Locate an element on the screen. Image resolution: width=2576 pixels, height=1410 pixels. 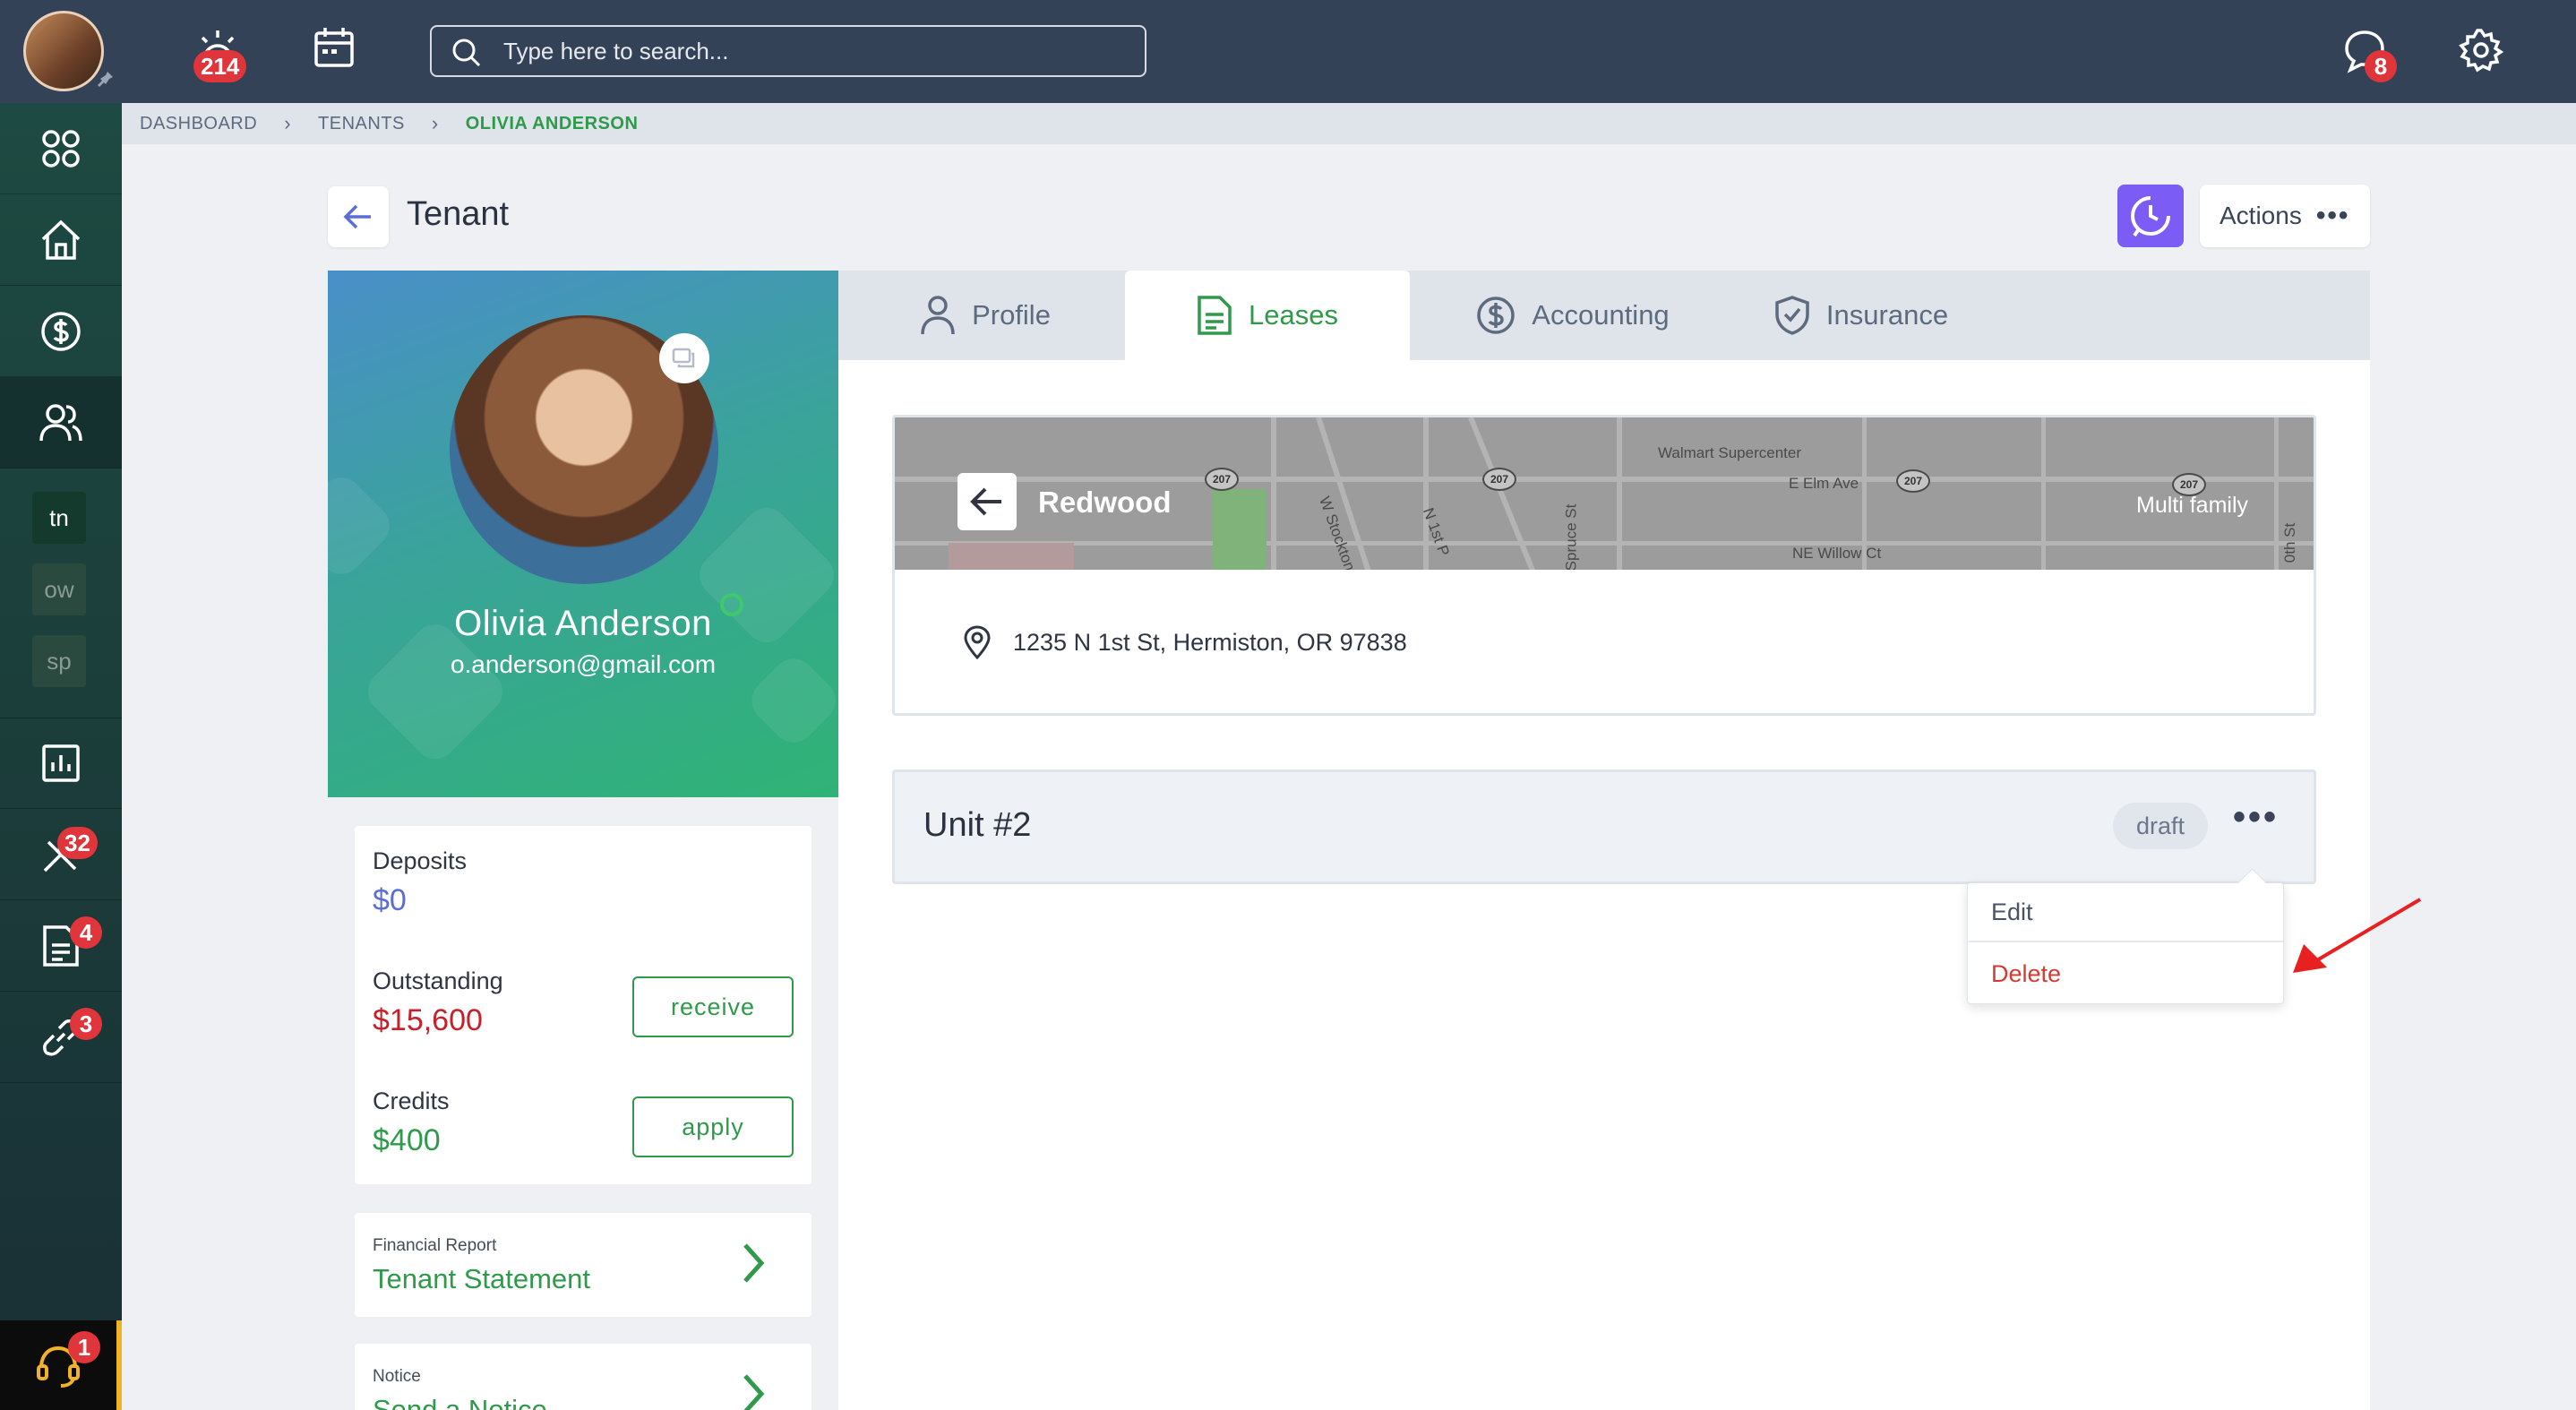
unit-title: Unit #2 is located at coordinates (977, 825).